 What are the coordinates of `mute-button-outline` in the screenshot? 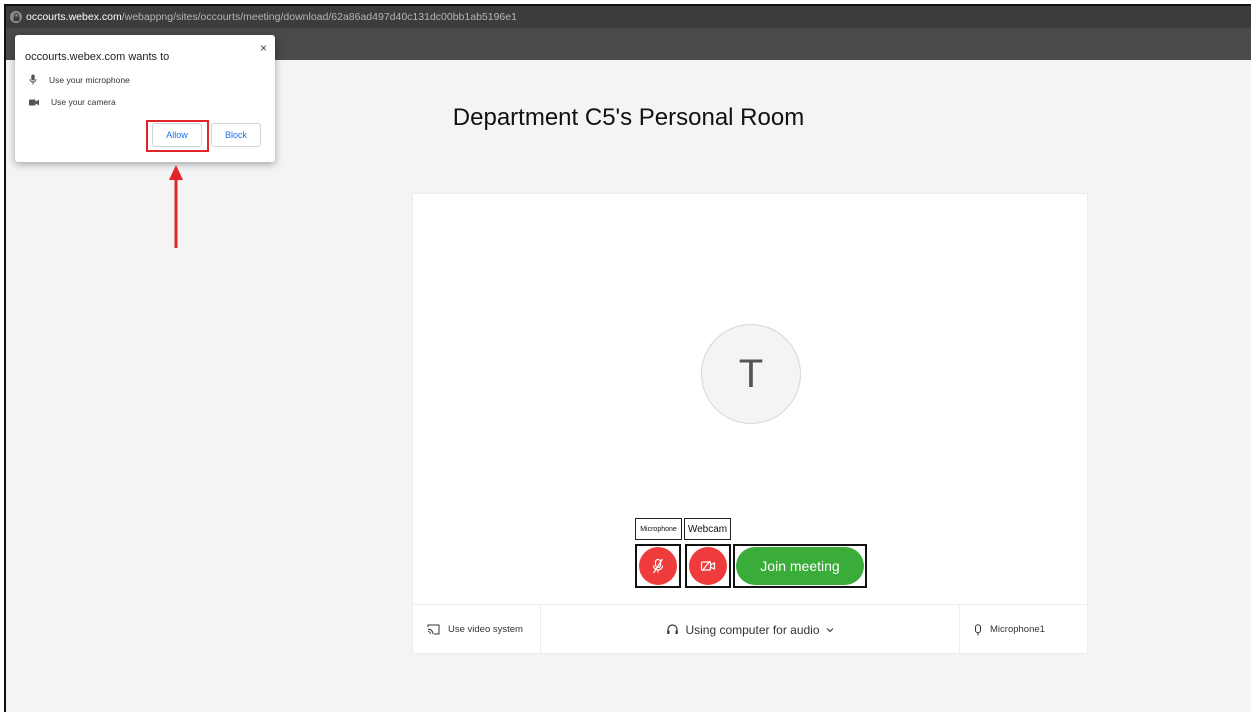 It's located at (658, 566).